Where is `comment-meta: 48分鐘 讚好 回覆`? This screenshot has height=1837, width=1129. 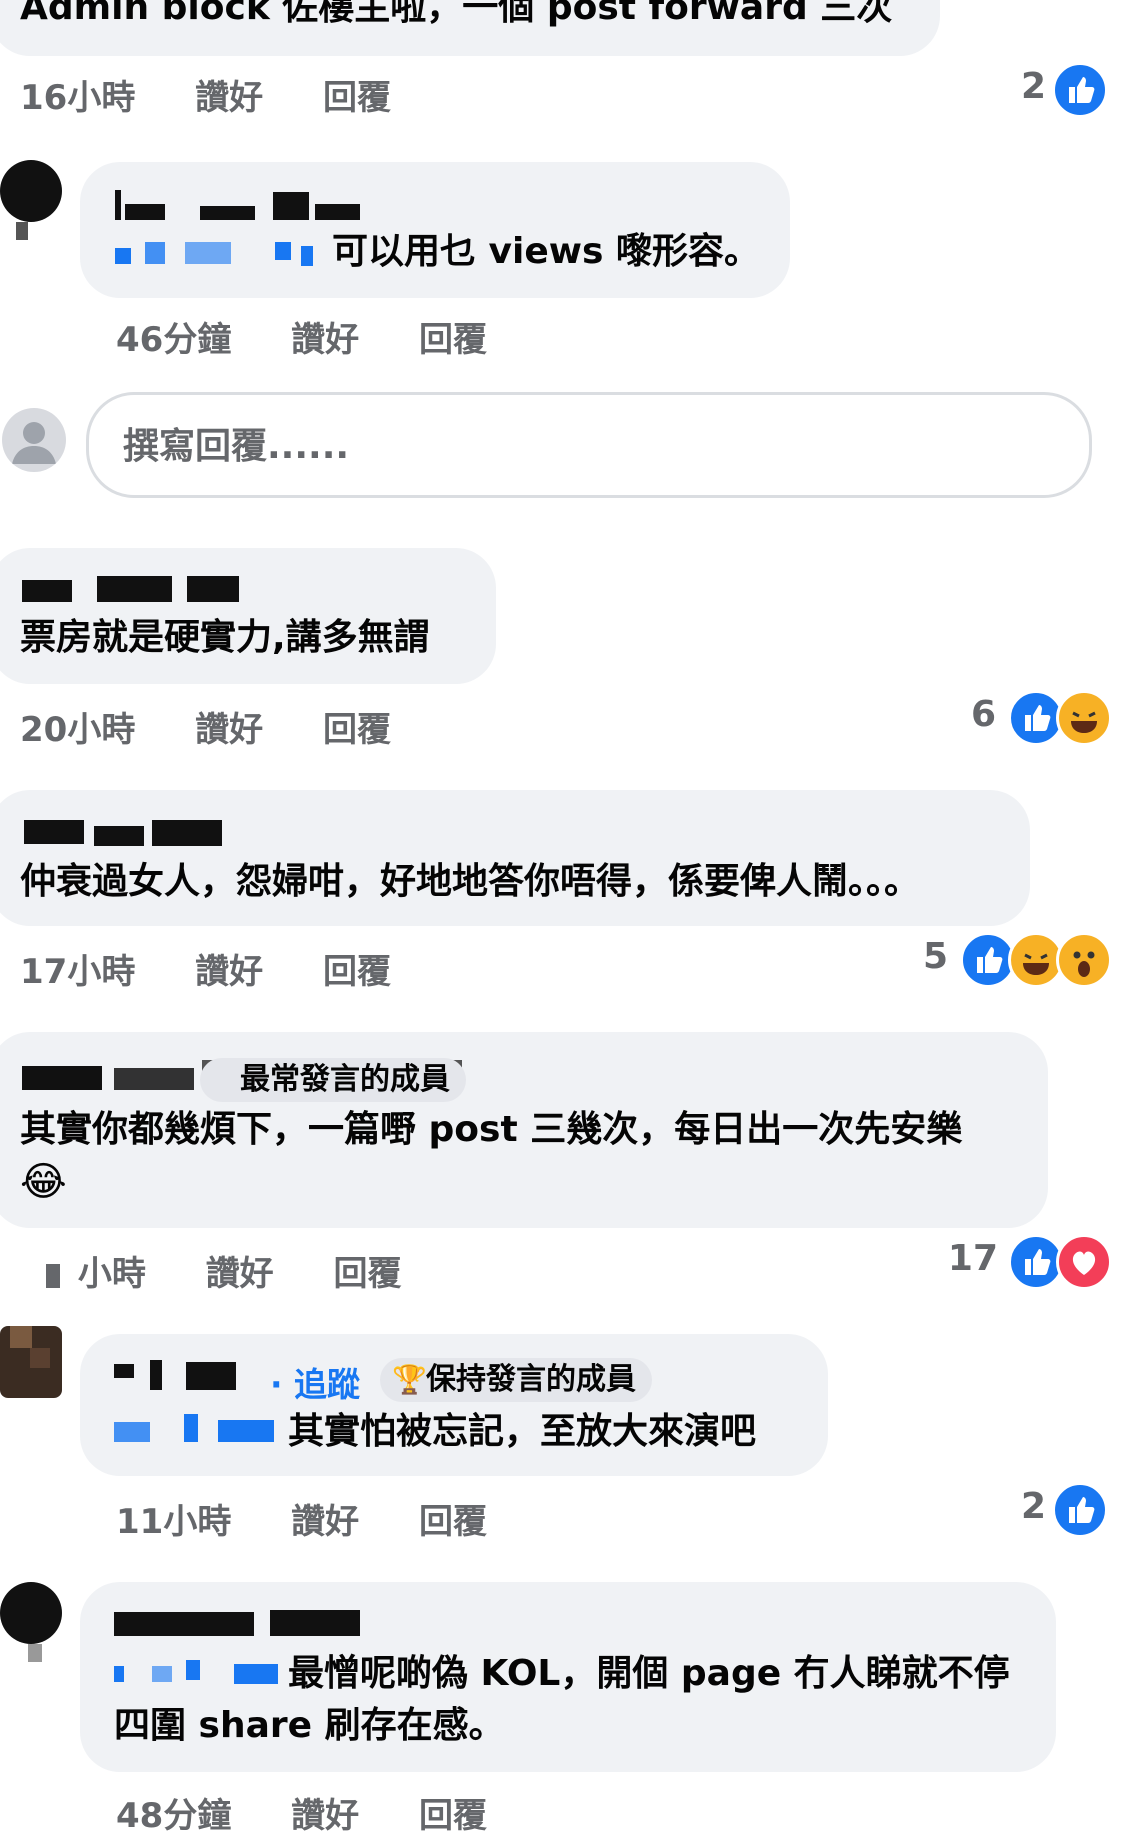 comment-meta: 48分鐘 讚好 回覆 is located at coordinates (301, 1812).